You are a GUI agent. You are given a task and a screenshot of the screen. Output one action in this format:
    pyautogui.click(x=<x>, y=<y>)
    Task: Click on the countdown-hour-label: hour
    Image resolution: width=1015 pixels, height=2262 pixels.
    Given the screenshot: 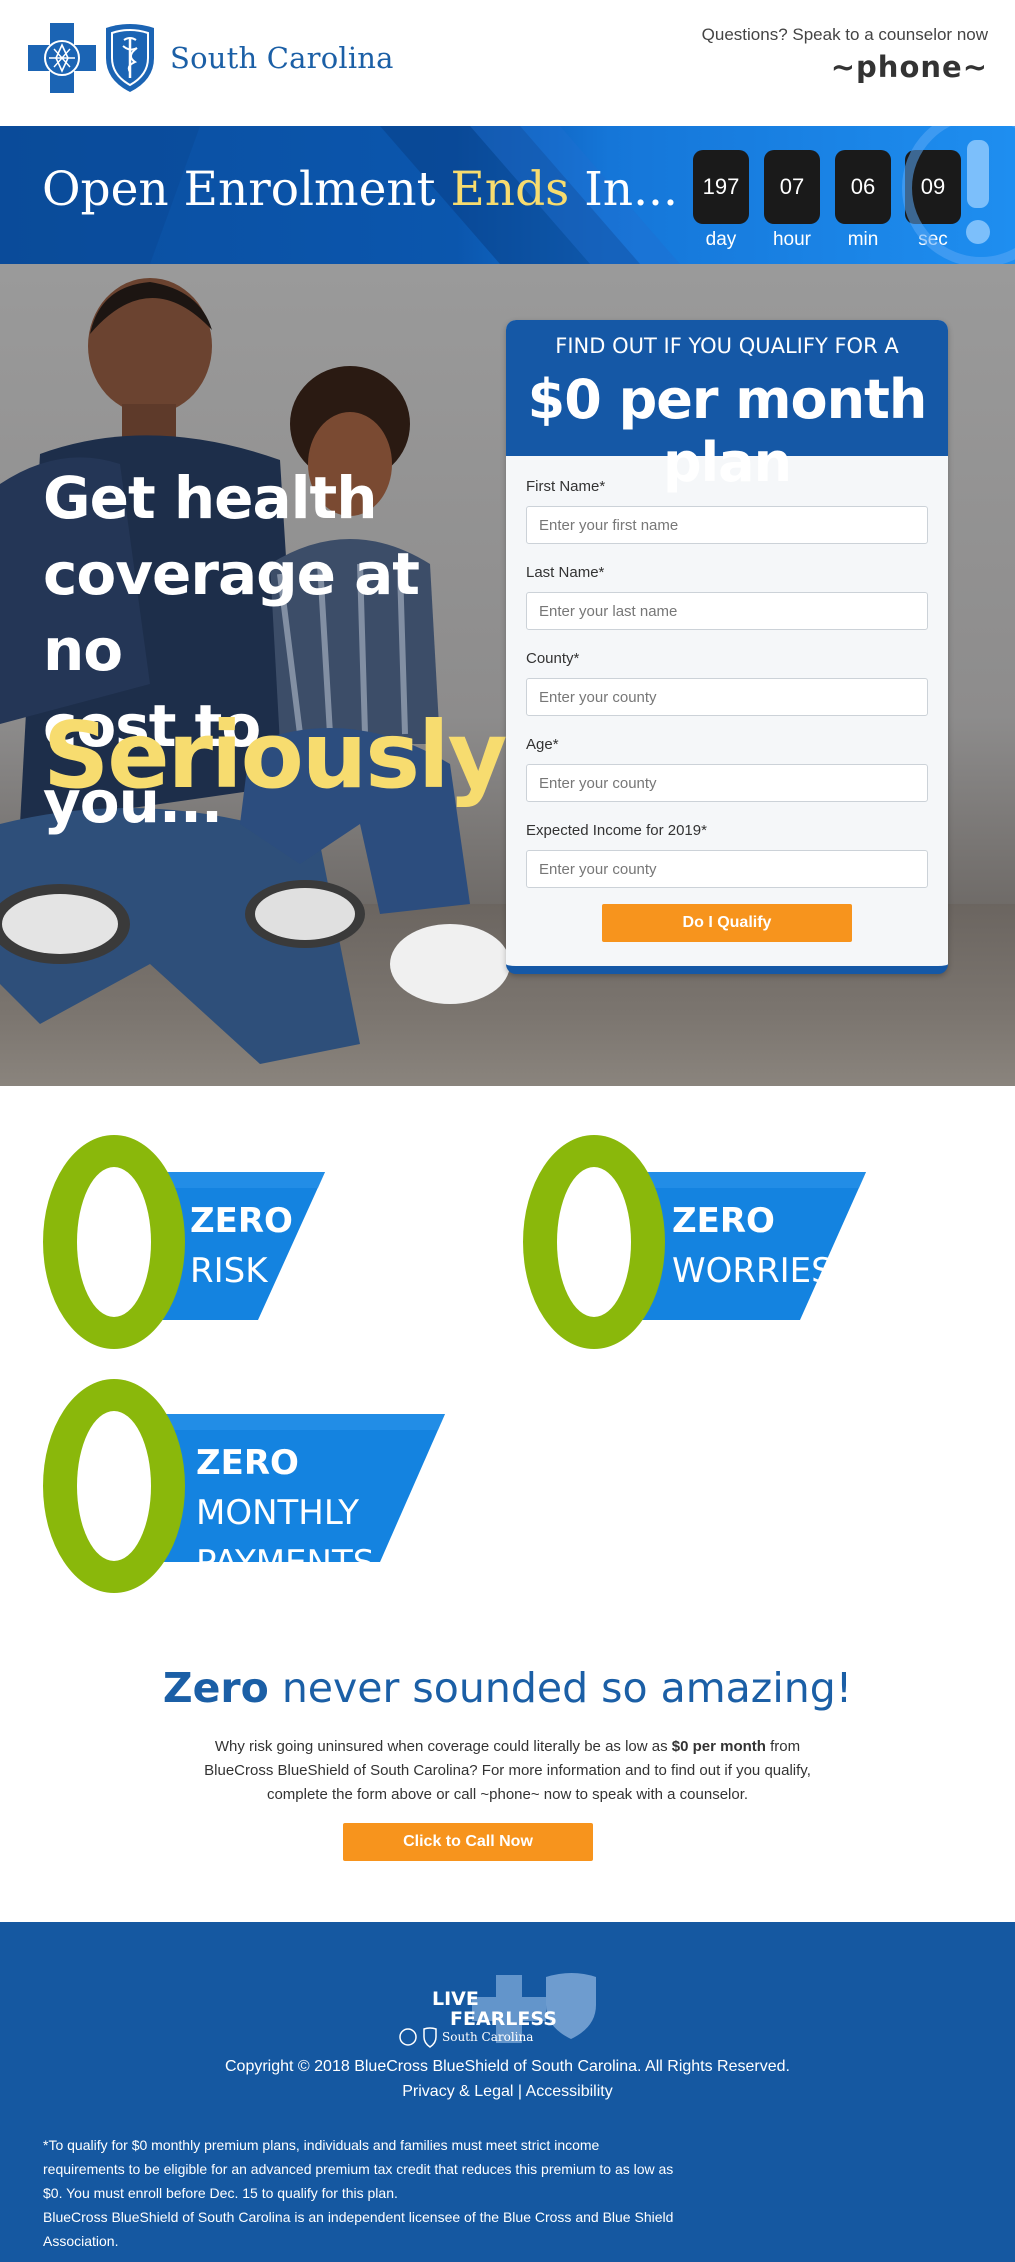 What is the action you would take?
    pyautogui.click(x=792, y=239)
    